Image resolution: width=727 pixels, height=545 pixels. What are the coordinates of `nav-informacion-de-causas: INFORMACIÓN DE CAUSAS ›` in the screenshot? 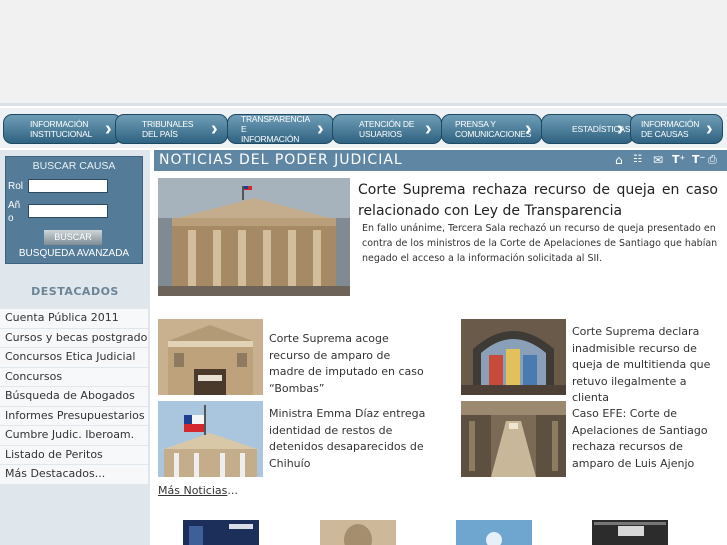 It's located at (676, 129).